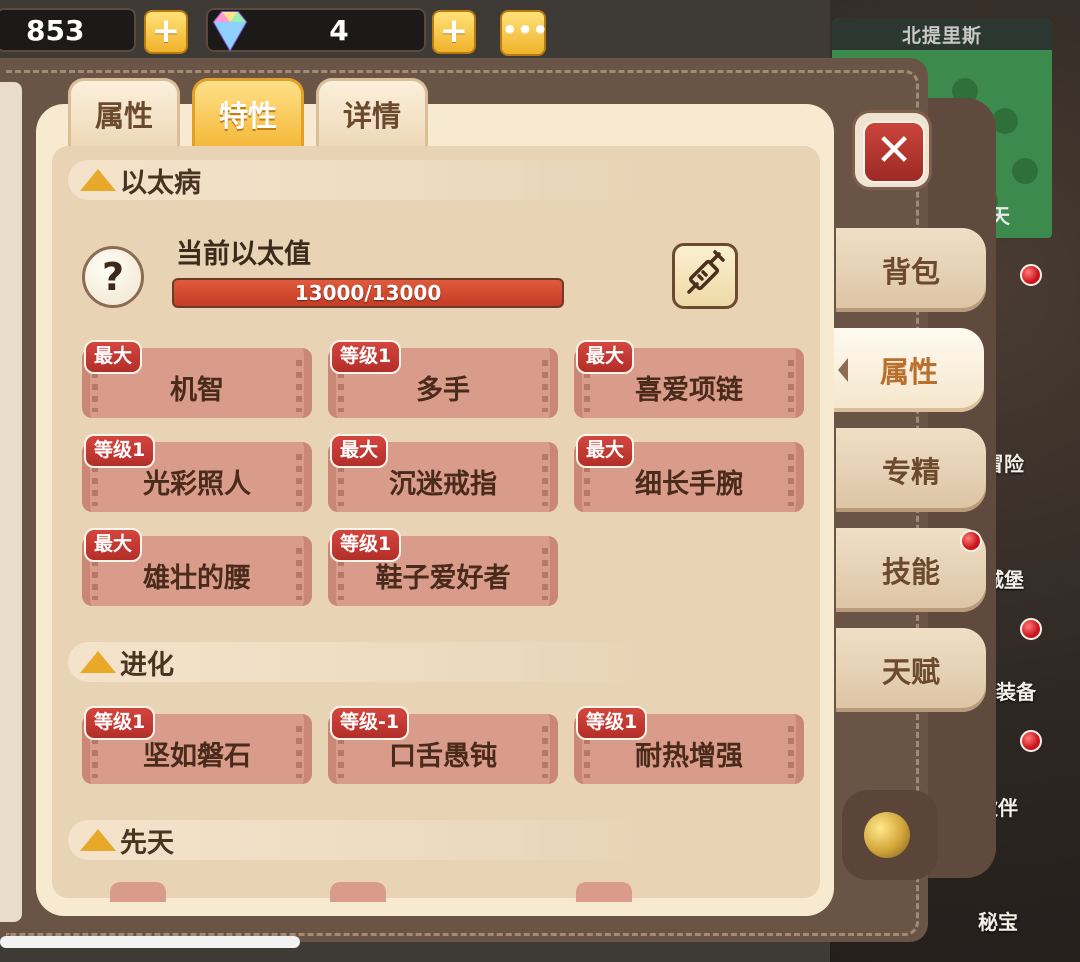  Describe the element at coordinates (113, 277) in the screenshot. I see `help-button: ?` at that location.